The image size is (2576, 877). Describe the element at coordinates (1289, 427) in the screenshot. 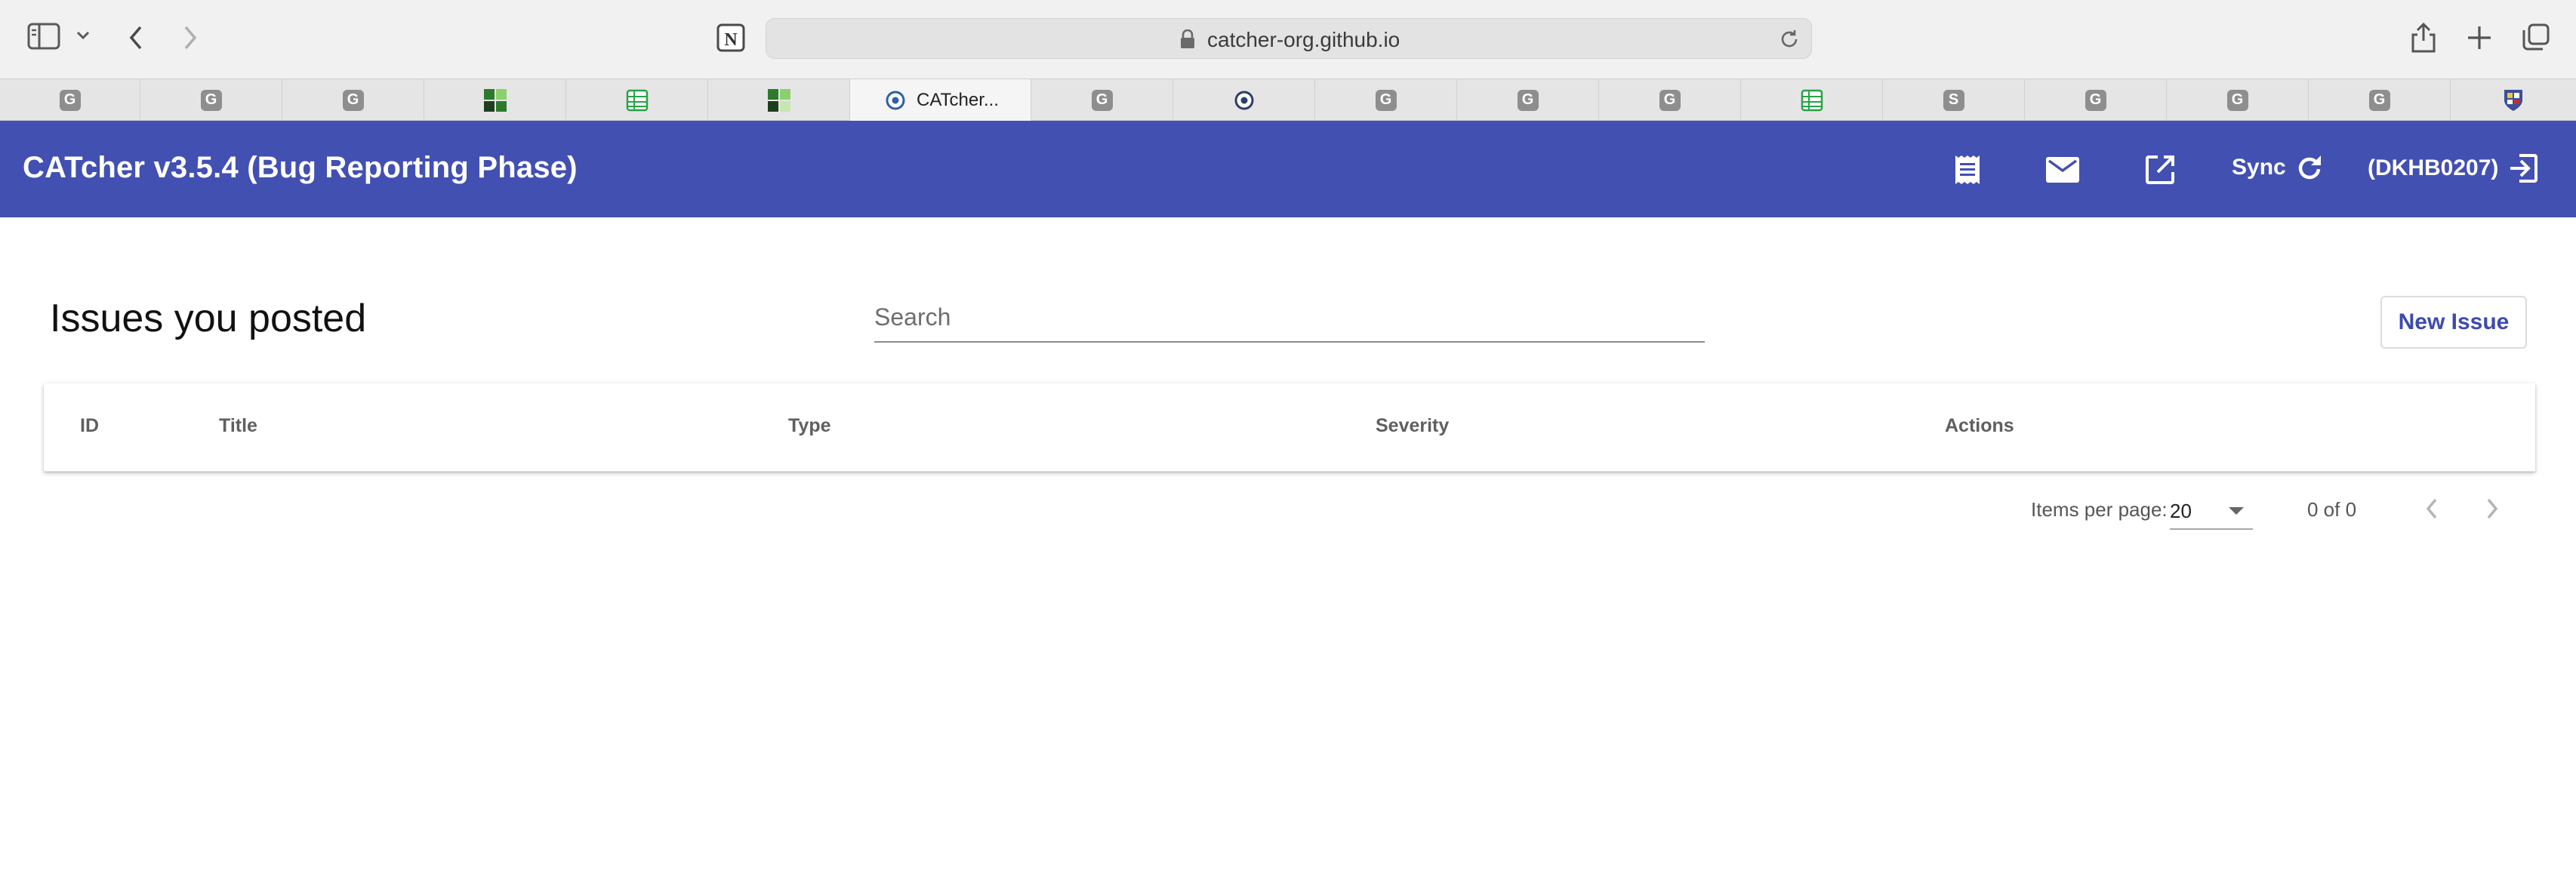

I see `issues-table: ID Title Type Severity Actions` at that location.